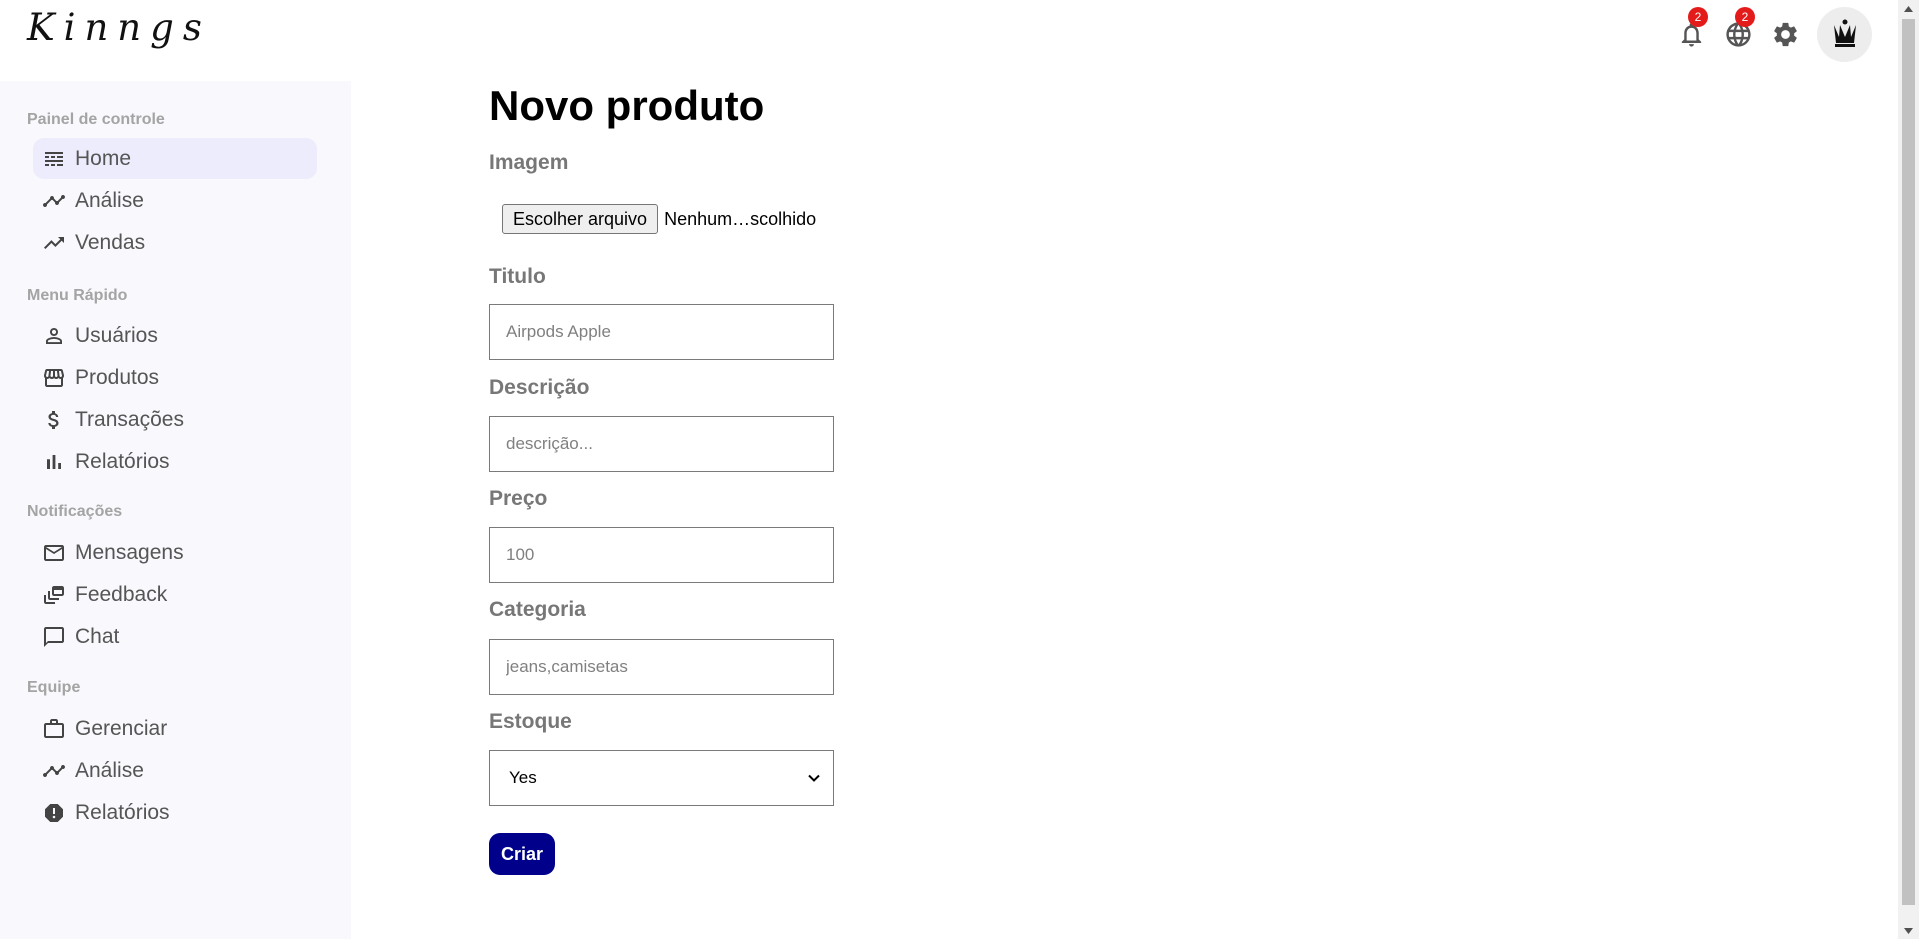  Describe the element at coordinates (54, 336) in the screenshot. I see `person-icon` at that location.